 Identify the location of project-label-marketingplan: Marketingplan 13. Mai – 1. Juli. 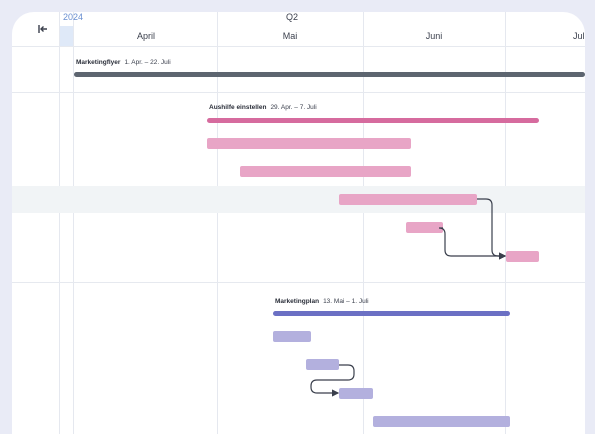
(322, 301).